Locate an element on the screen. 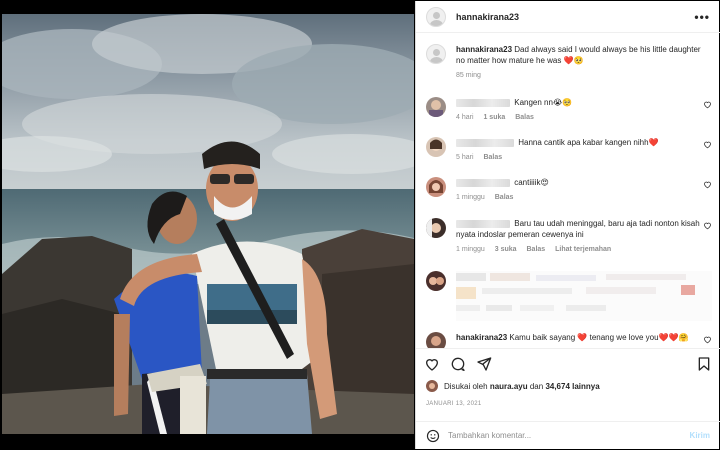 This screenshot has height=450, width=720. reply-username: hanakirana23 is located at coordinates (481, 337).